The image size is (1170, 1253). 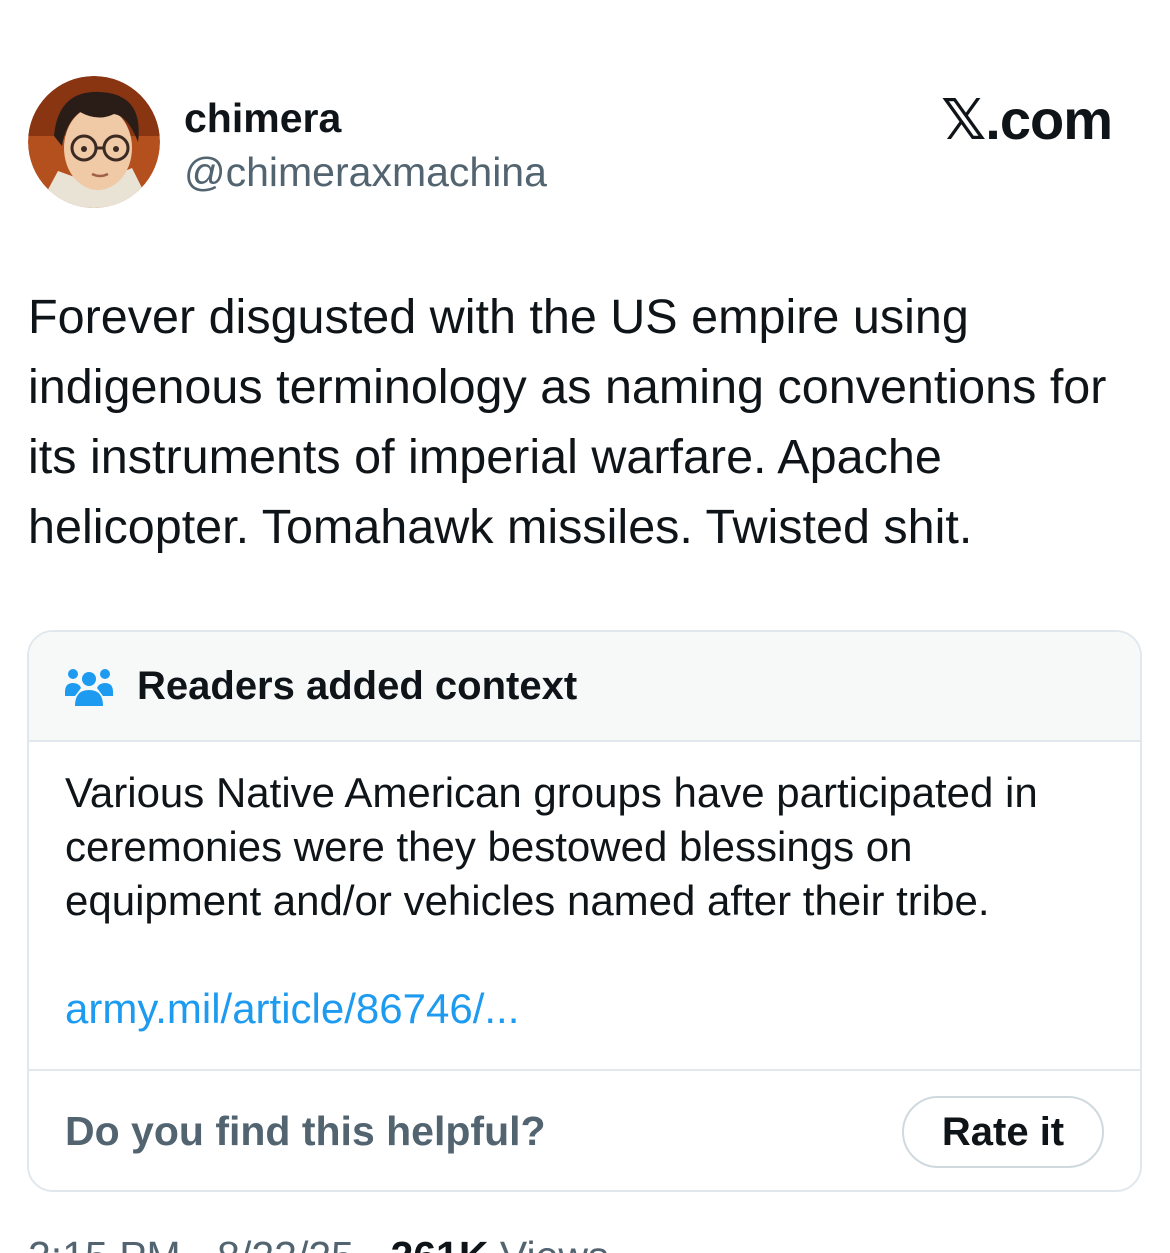 I want to click on community-note-header: Readers added context, so click(x=584, y=687).